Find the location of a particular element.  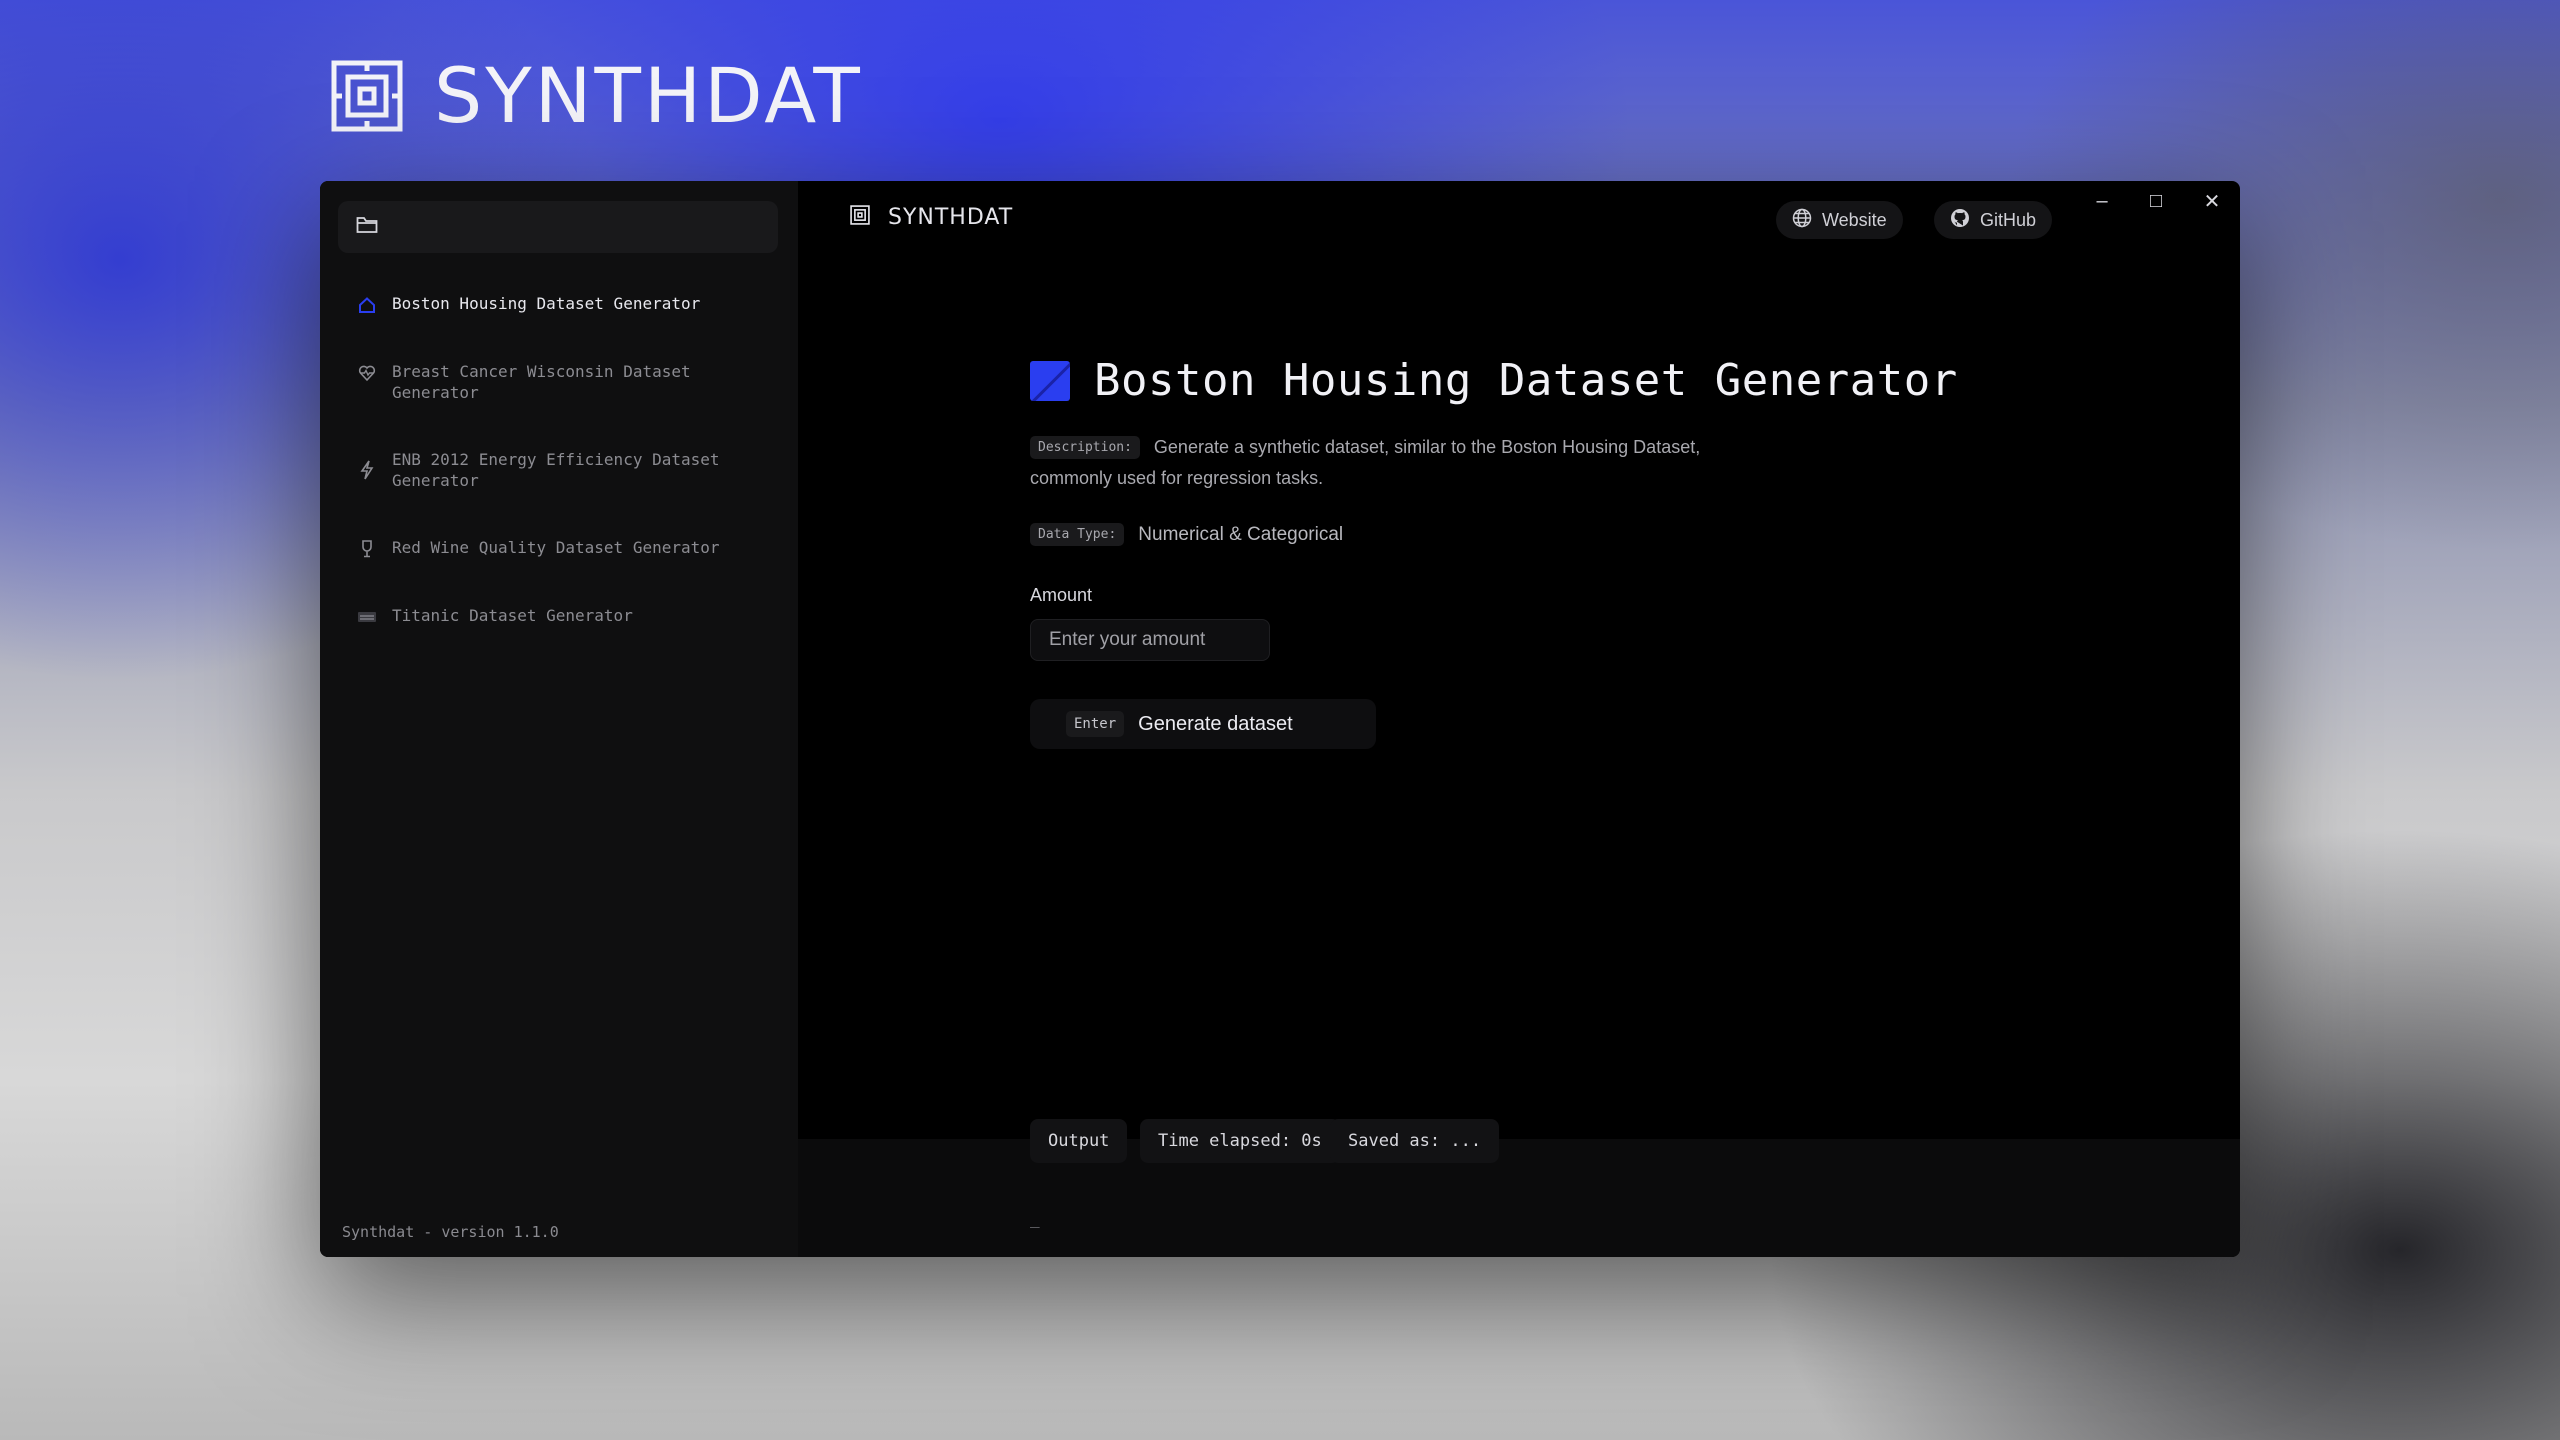

github-icon is located at coordinates (1960, 220).